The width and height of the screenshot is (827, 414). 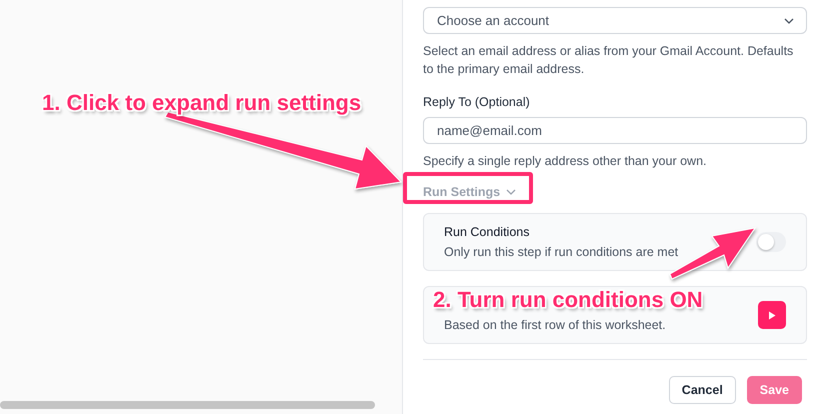 I want to click on annotation-label: 1. Click to expand run settings, so click(x=202, y=103).